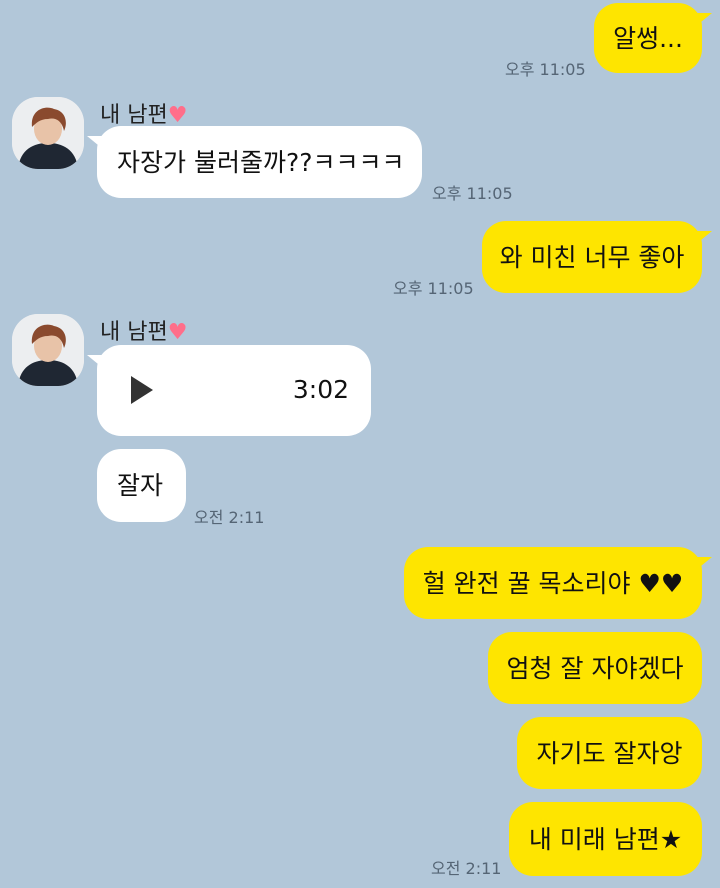  I want to click on message-text: 와 미친 너무 좋아, so click(592, 257).